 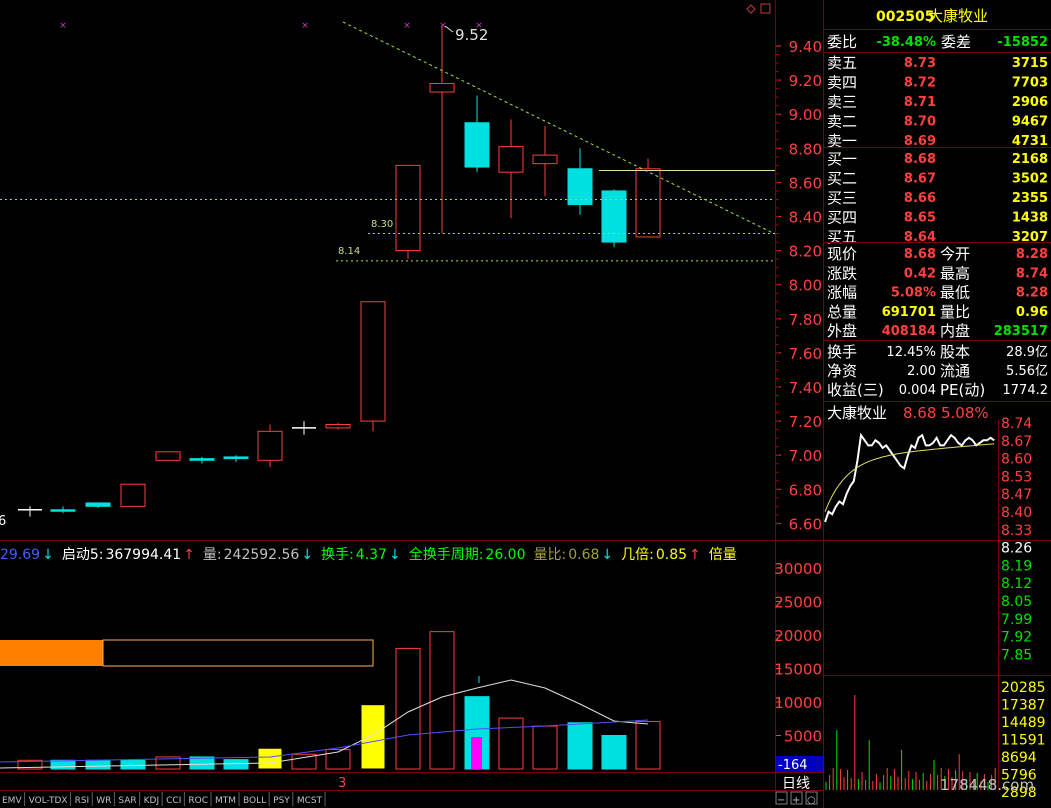 I want to click on price-tick-label: 6.60, so click(x=805, y=524).